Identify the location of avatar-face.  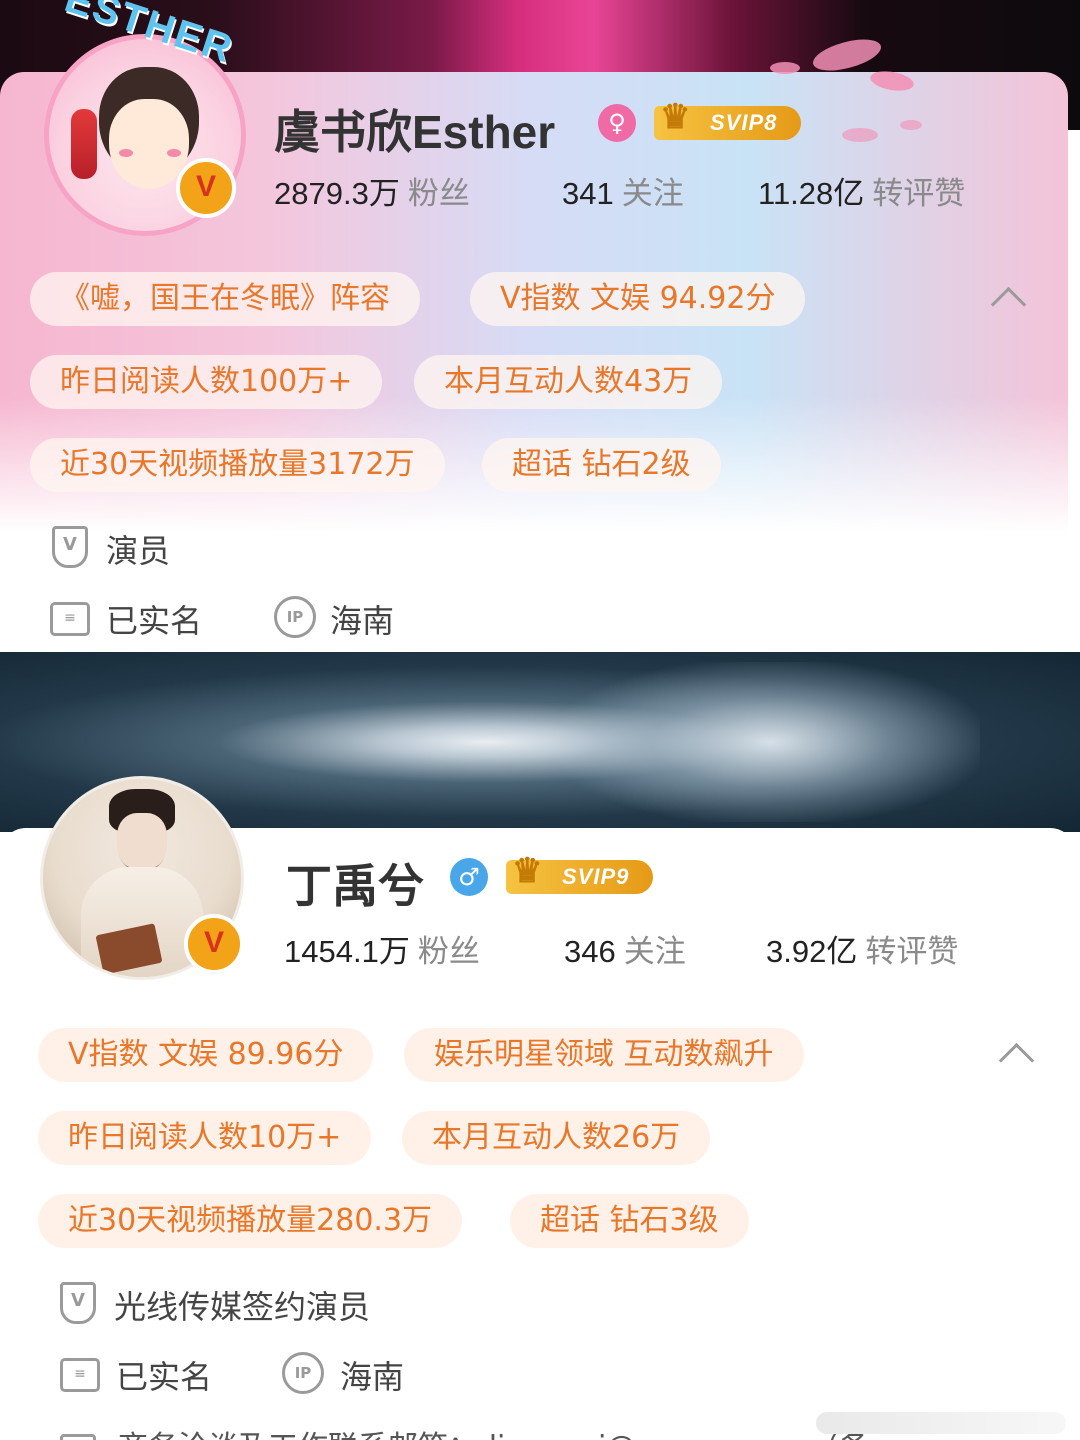
(142, 841).